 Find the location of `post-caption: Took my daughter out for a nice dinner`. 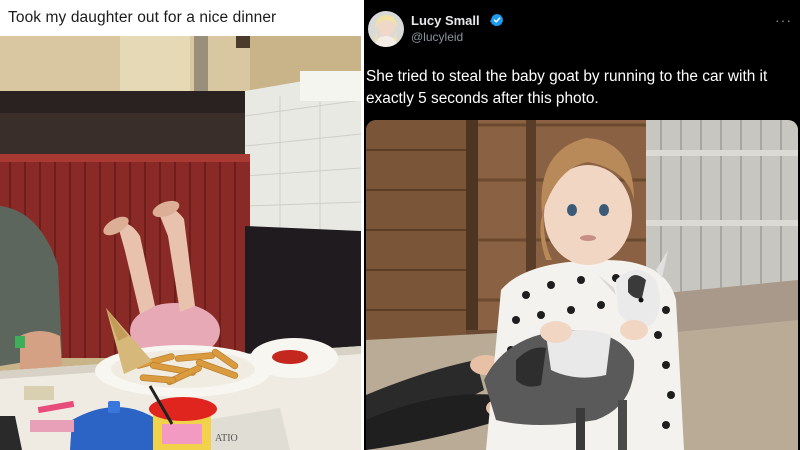

post-caption: Took my daughter out for a nice dinner is located at coordinates (142, 17).